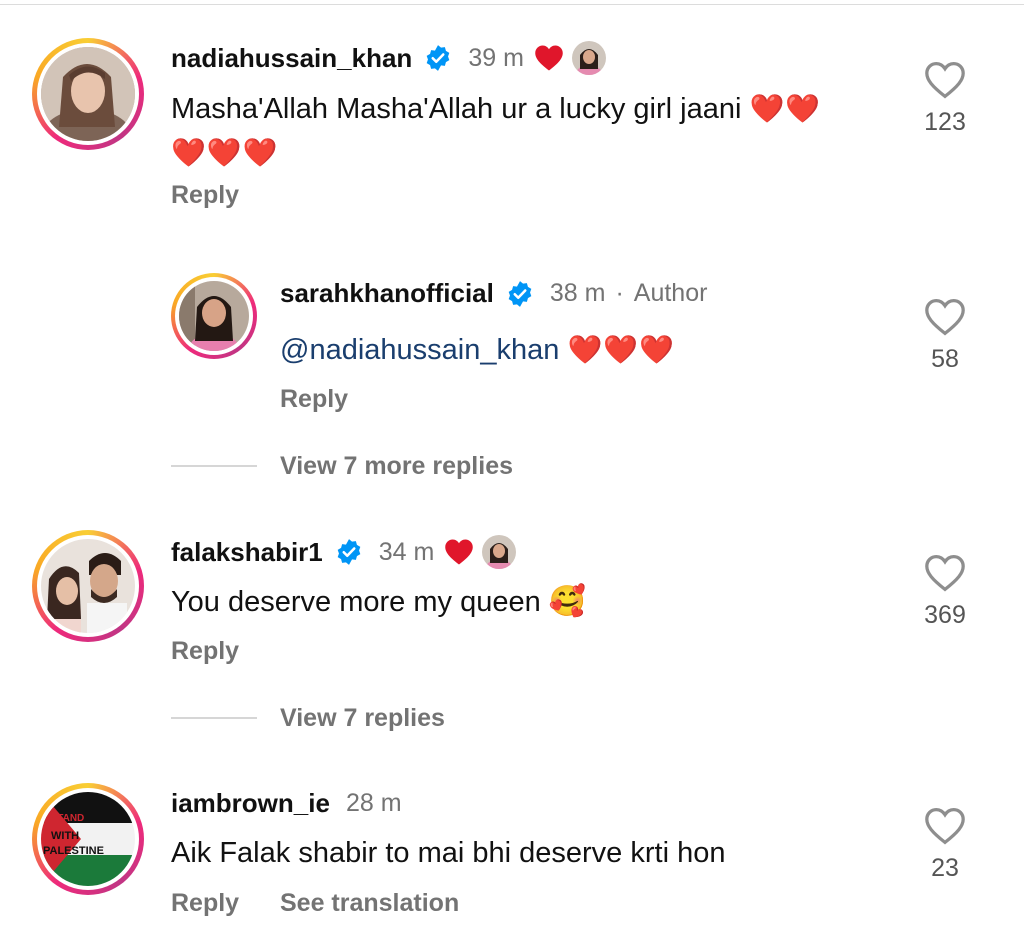  Describe the element at coordinates (945, 122) in the screenshot. I see `like-count: 123` at that location.